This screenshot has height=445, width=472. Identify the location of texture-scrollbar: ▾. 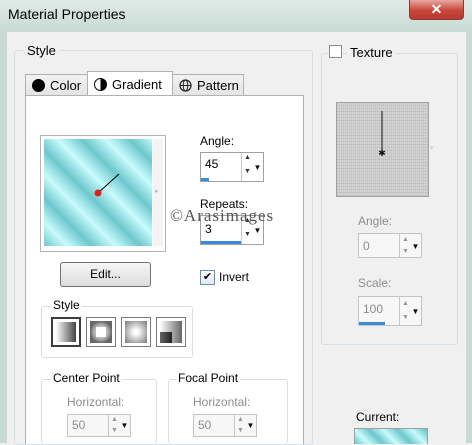
(433, 148).